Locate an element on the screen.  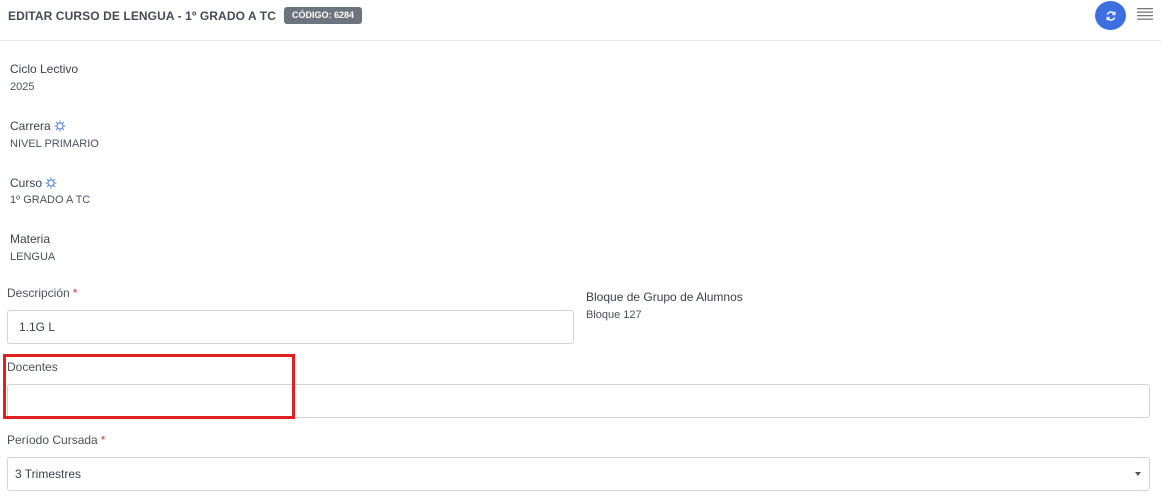
descripcion-input: 1.1G L is located at coordinates (290, 327).